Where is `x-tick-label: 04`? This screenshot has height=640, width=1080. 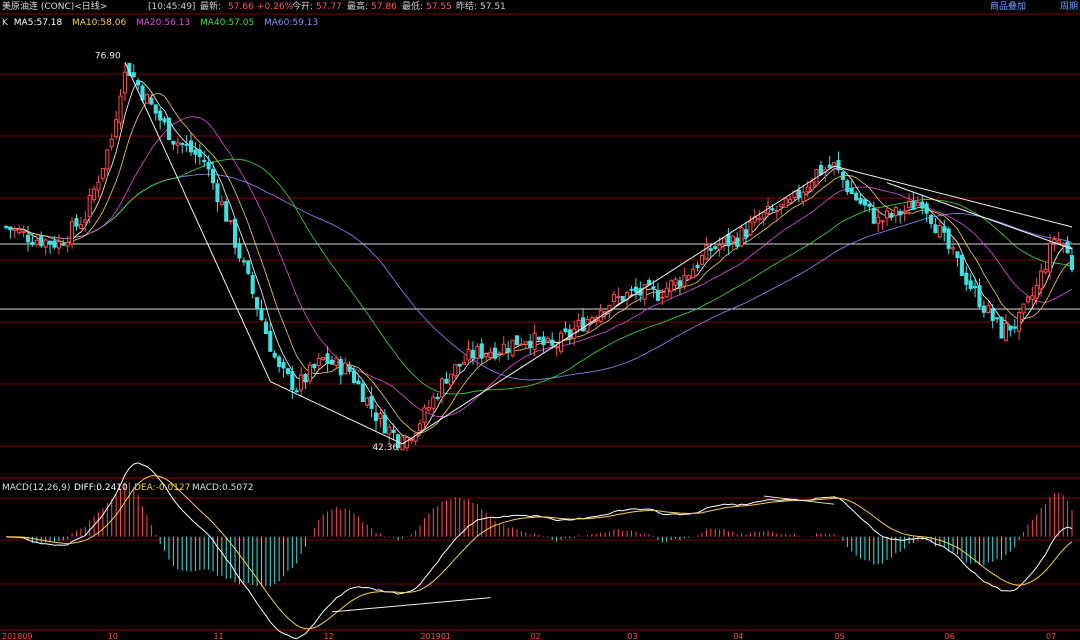 x-tick-label: 04 is located at coordinates (738, 636).